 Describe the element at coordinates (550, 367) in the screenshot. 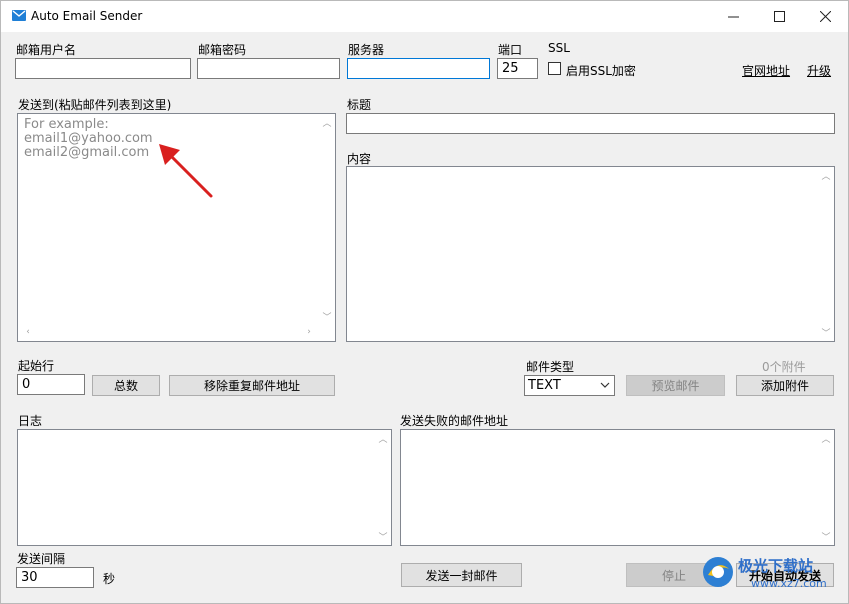

I see `mail-type-label: 邮件类型` at that location.